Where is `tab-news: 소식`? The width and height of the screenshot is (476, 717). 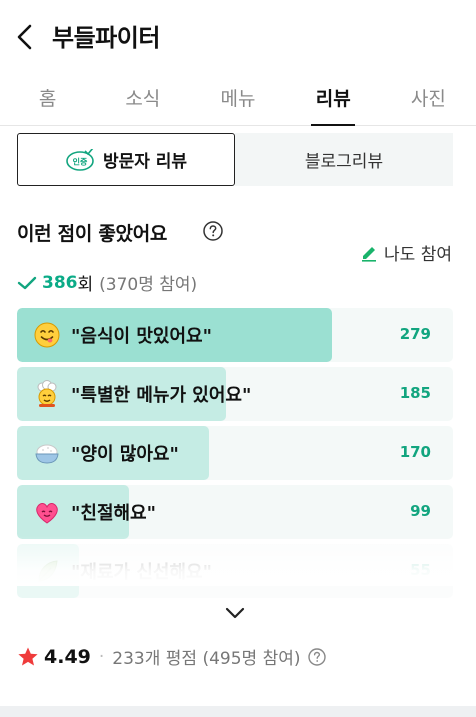
tab-news: 소식 is located at coordinates (142, 97).